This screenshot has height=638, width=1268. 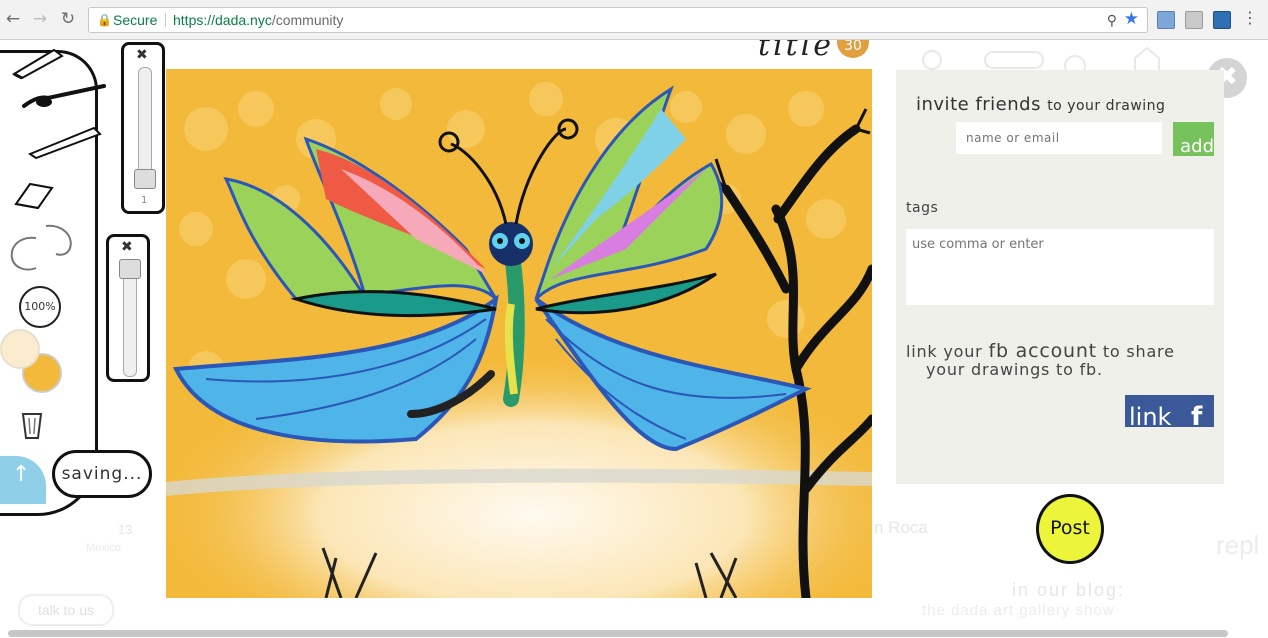 What do you see at coordinates (1060, 267) in the screenshot?
I see `tags-input` at bounding box center [1060, 267].